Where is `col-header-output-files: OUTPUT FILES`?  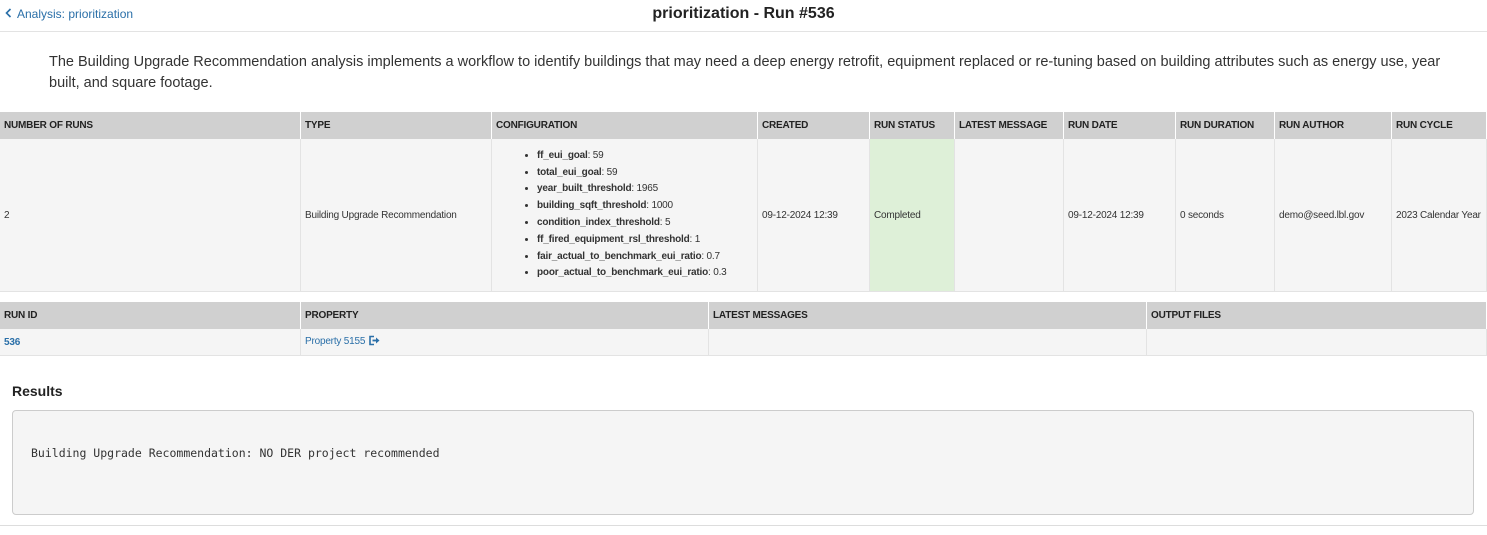 col-header-output-files: OUTPUT FILES is located at coordinates (1316, 315).